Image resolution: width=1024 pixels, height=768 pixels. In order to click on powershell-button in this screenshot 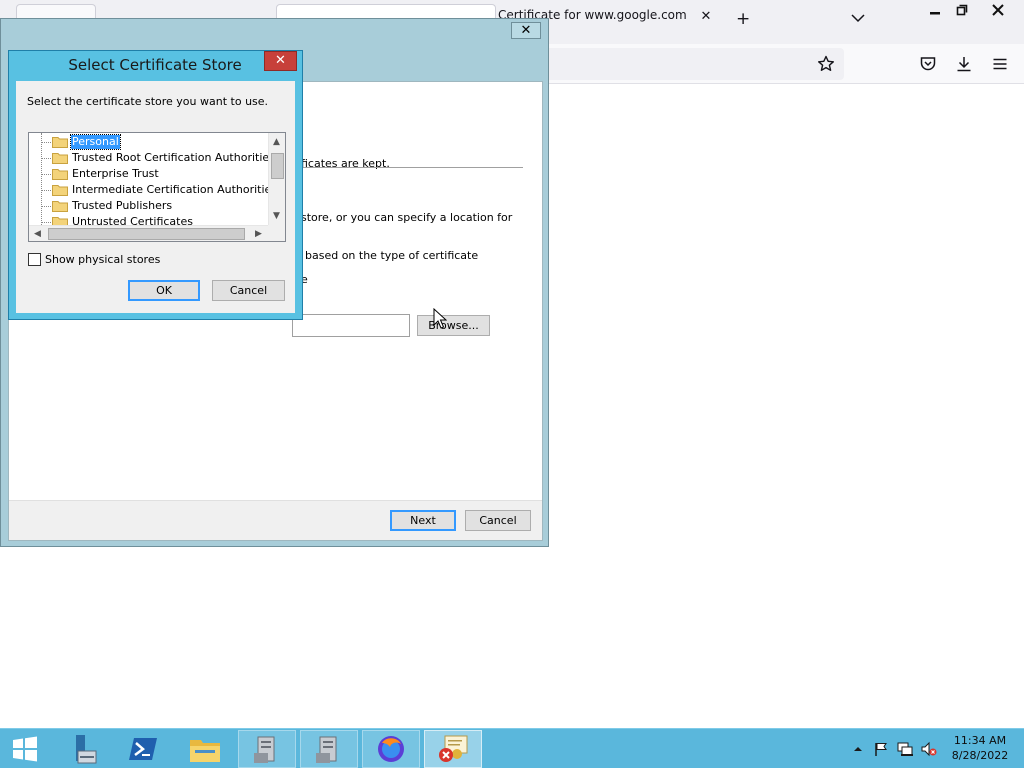, I will do `click(143, 749)`.